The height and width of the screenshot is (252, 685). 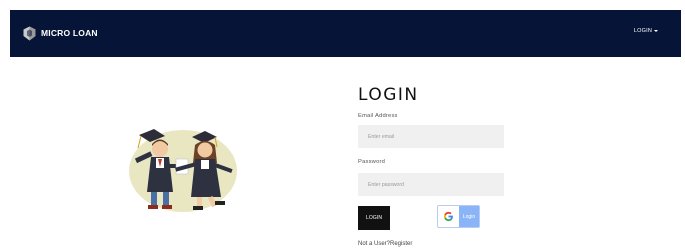 I want to click on brand: MICRO LOAN, so click(x=60, y=33).